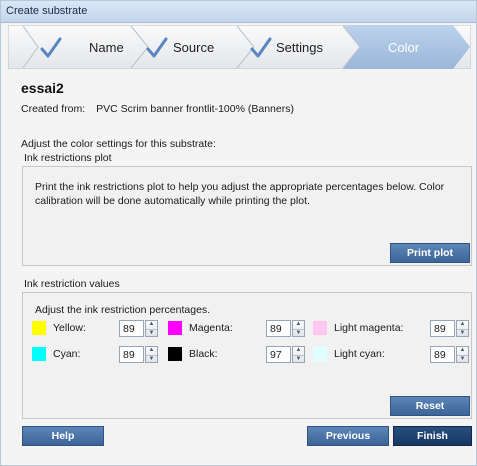  I want to click on step-settings: Settings, so click(299, 47).